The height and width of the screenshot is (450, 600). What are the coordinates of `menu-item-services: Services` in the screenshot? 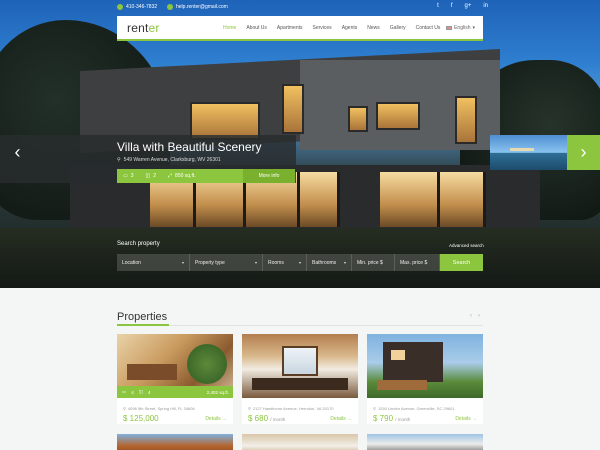 It's located at (322, 28).